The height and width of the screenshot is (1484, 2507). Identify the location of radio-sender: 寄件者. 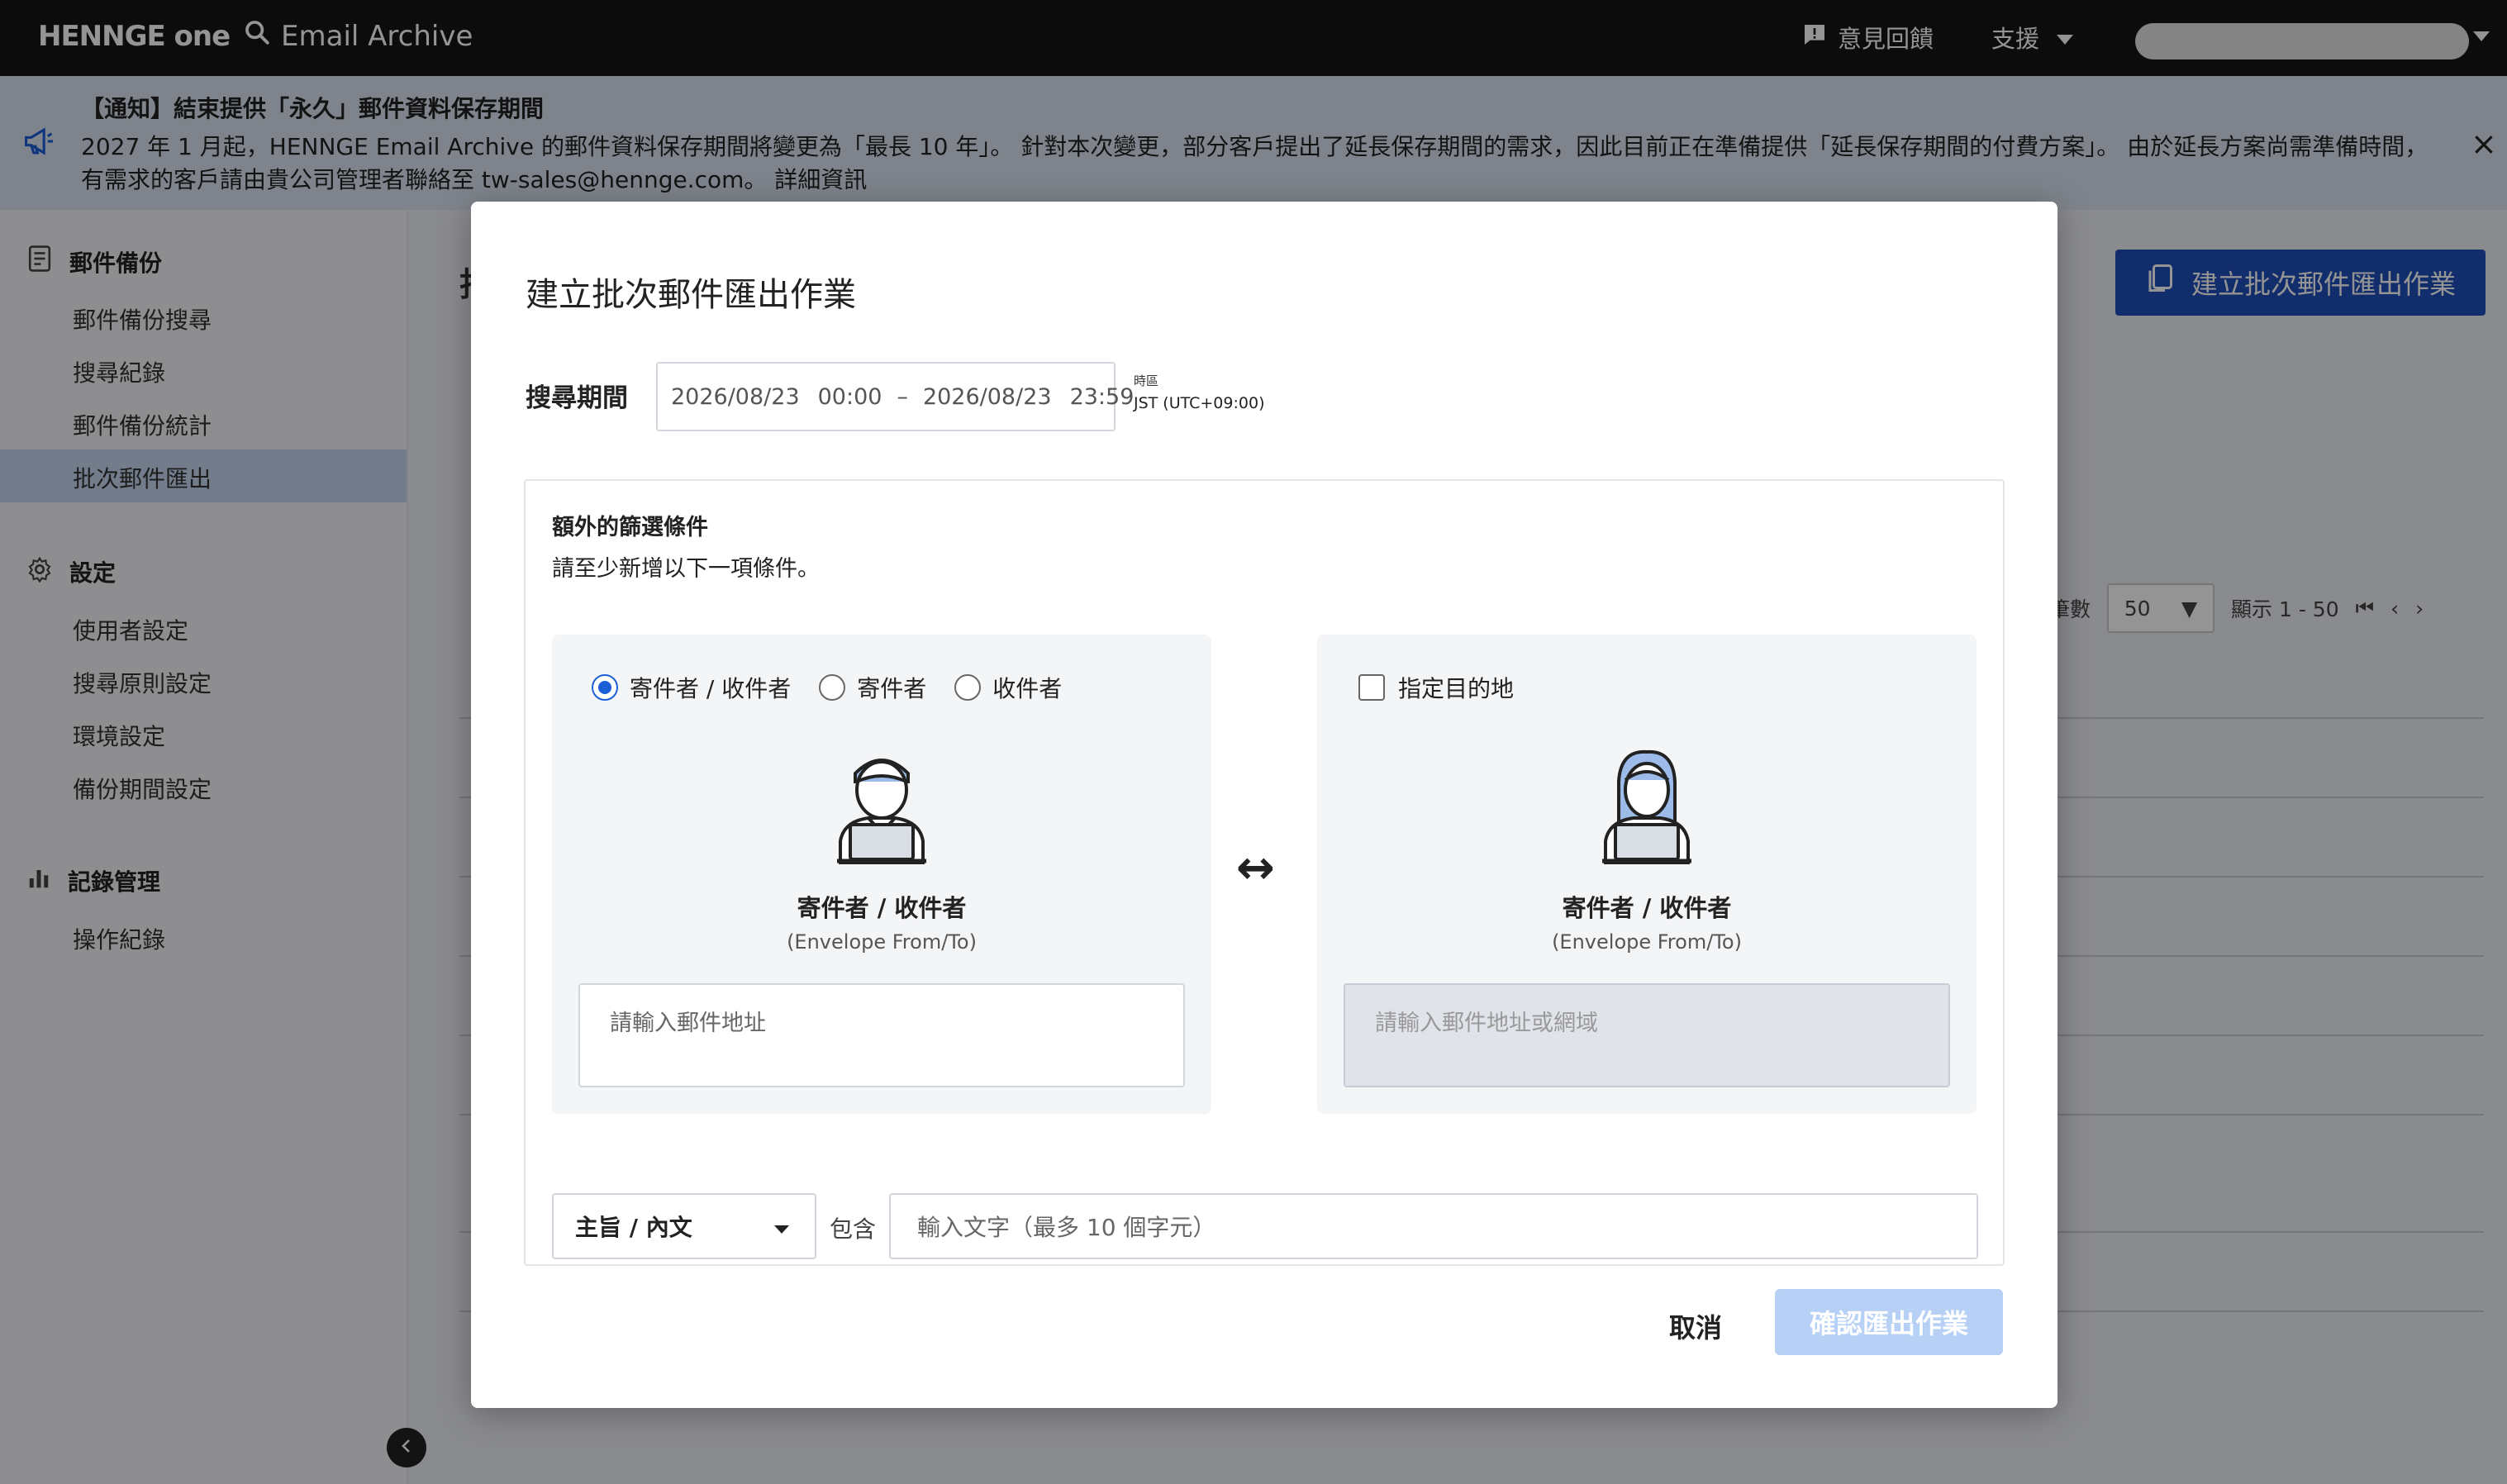
(872, 687).